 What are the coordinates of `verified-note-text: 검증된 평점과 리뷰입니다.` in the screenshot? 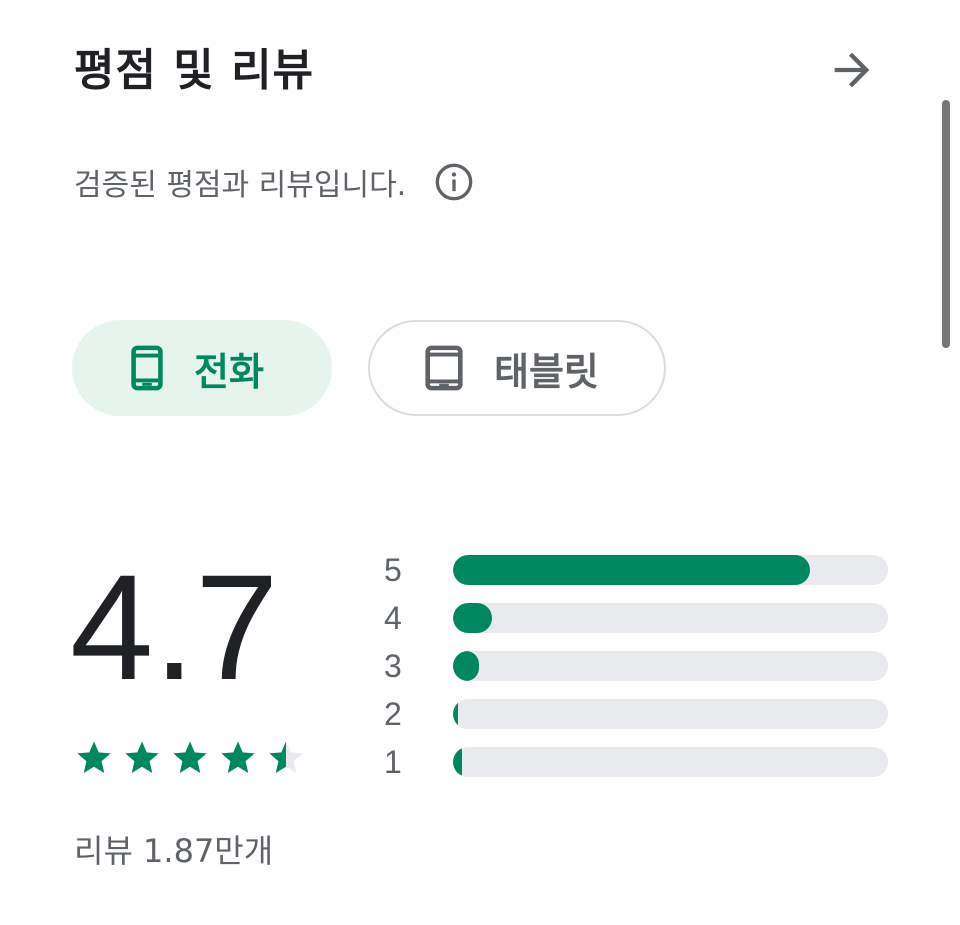 It's located at (240, 185).